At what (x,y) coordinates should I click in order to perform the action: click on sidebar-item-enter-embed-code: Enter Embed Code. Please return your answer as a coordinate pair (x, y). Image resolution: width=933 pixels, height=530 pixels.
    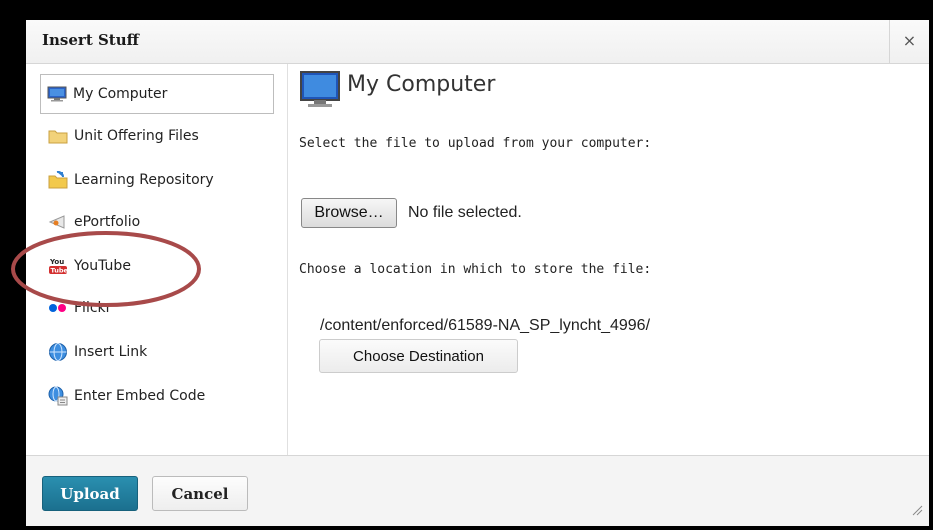
    Looking at the image, I should click on (157, 396).